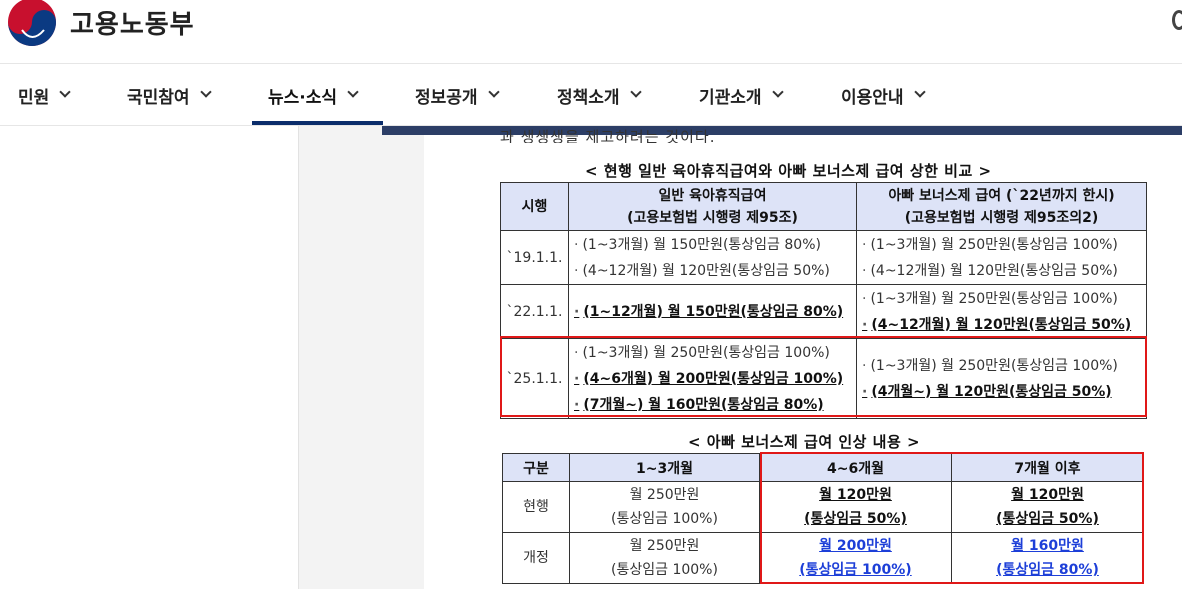 This screenshot has height=589, width=1182. I want to click on header-category: 구분, so click(536, 467).